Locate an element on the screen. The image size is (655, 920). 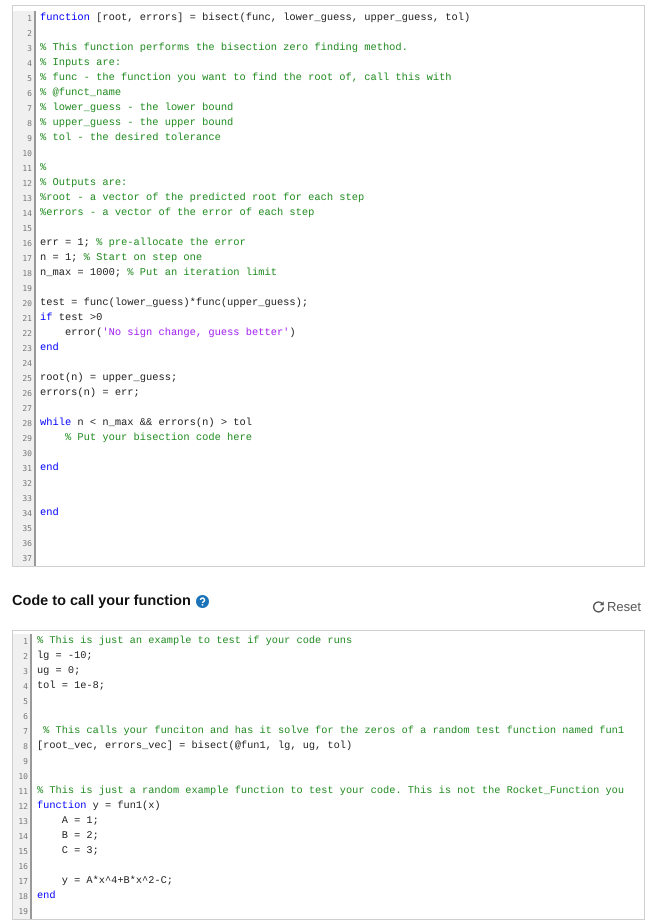
line-number: 26 is located at coordinates (27, 393).